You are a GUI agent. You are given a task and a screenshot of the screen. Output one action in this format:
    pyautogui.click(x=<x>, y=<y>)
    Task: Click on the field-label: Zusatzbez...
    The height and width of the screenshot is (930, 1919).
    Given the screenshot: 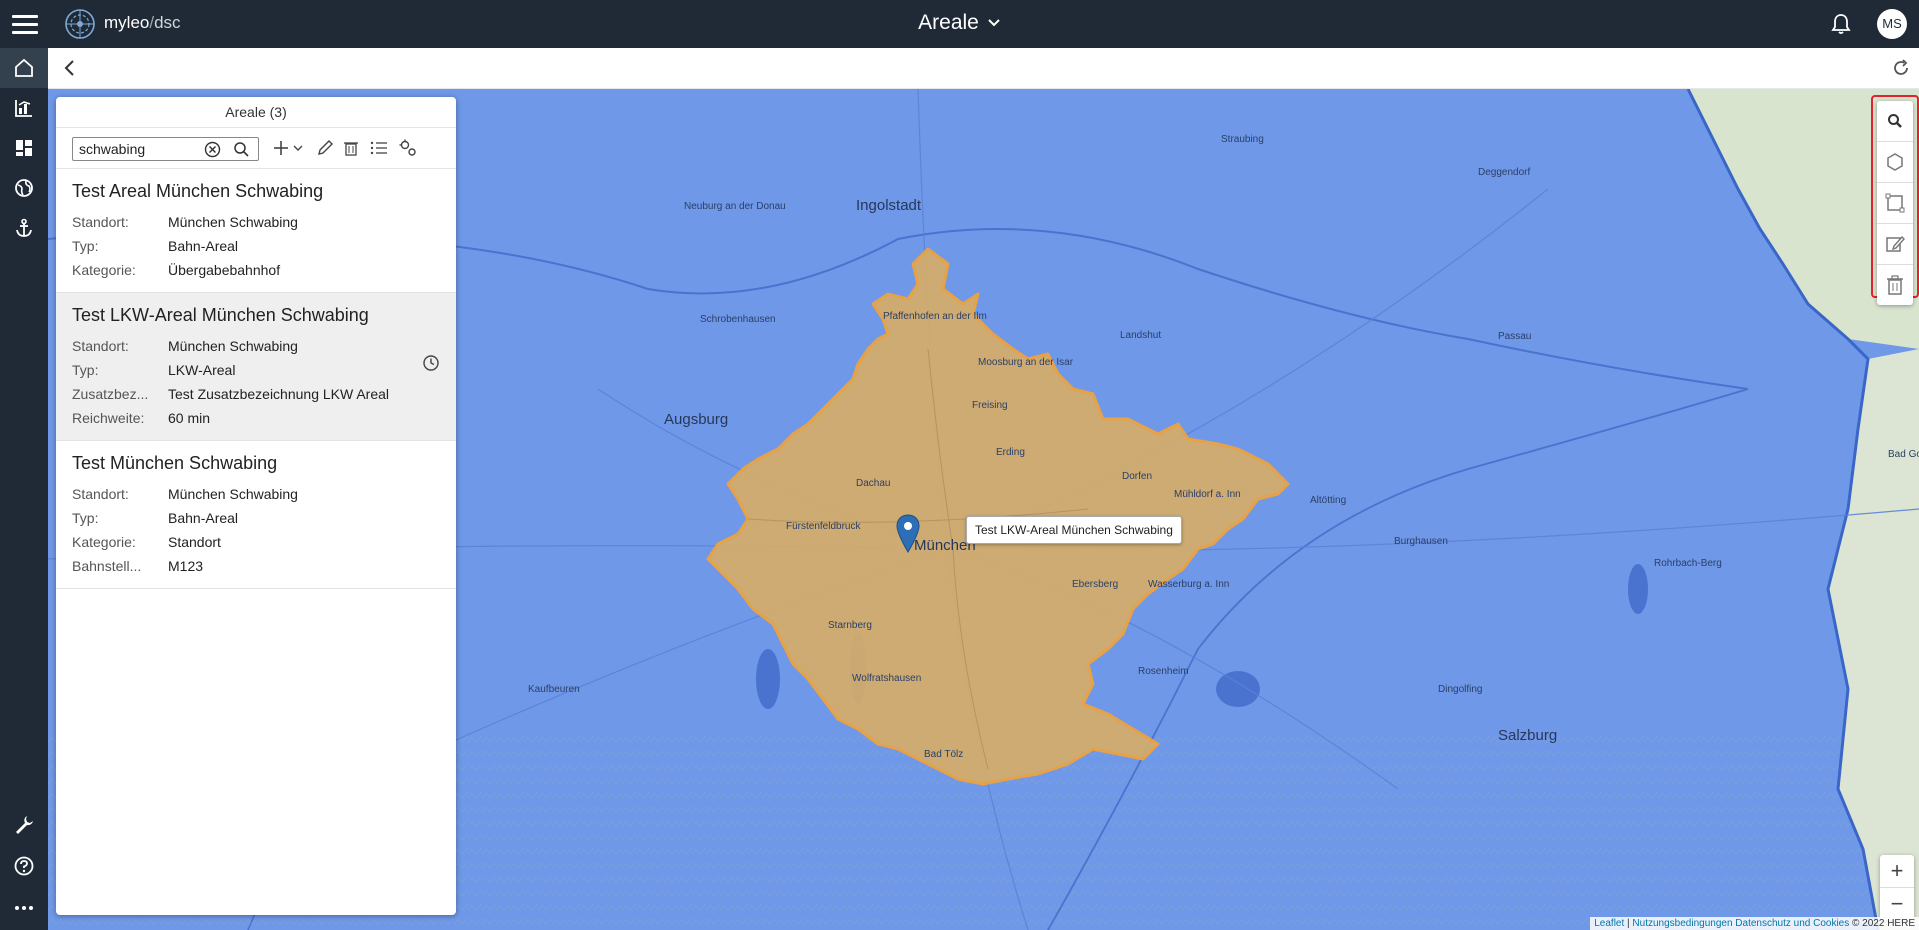 What is the action you would take?
    pyautogui.click(x=110, y=394)
    